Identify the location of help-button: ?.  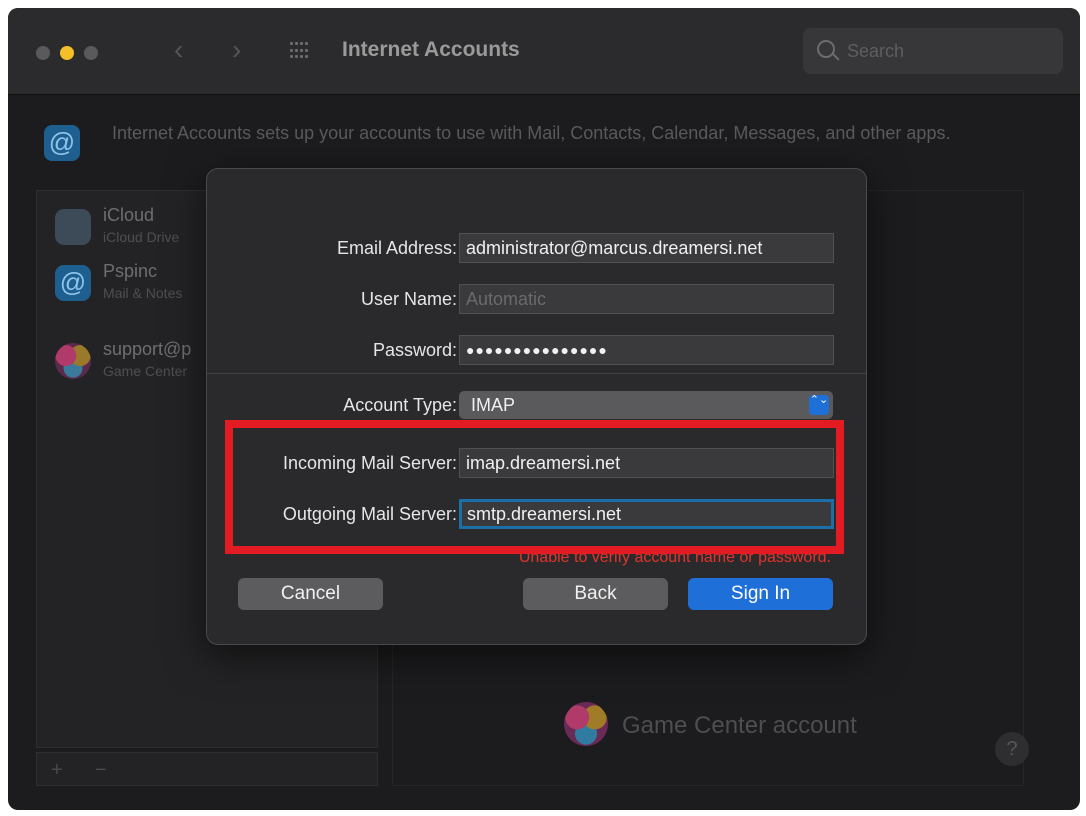
(1012, 749).